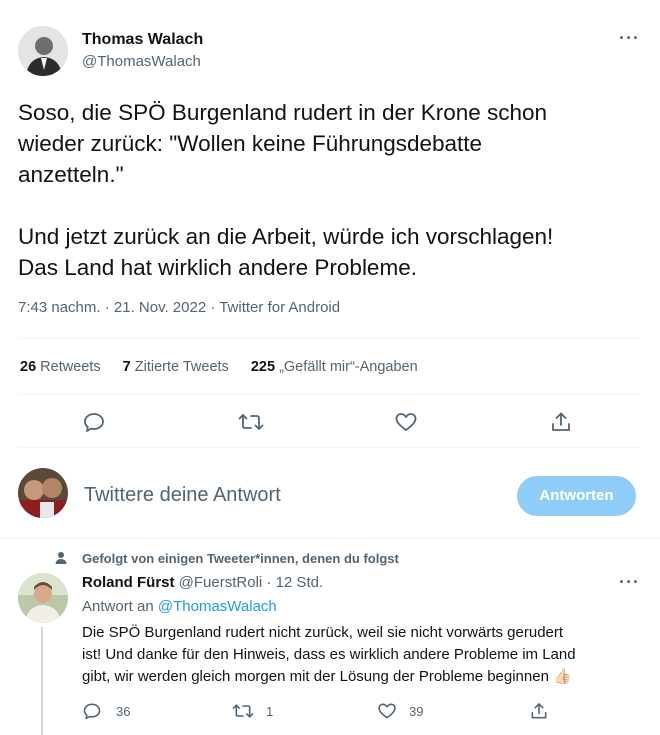 The width and height of the screenshot is (660, 735). I want to click on reply-to-line: Antwort an @ThomasWalach, so click(179, 606).